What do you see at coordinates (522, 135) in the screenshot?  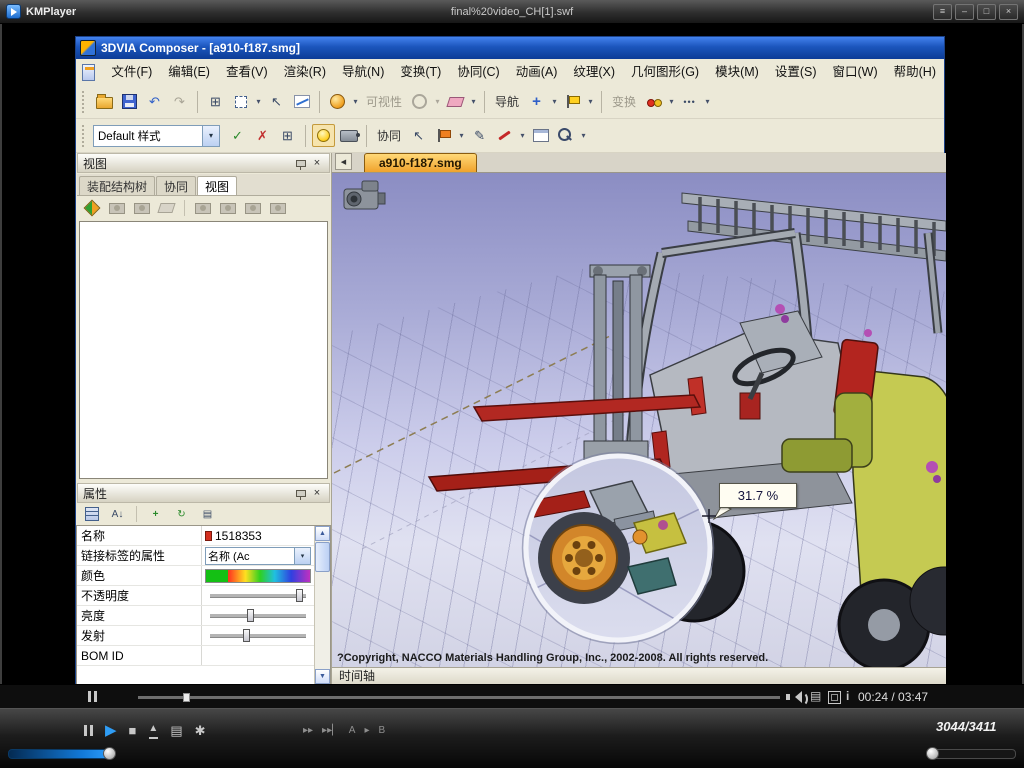 I see `line-style-dropdown: ▾` at bounding box center [522, 135].